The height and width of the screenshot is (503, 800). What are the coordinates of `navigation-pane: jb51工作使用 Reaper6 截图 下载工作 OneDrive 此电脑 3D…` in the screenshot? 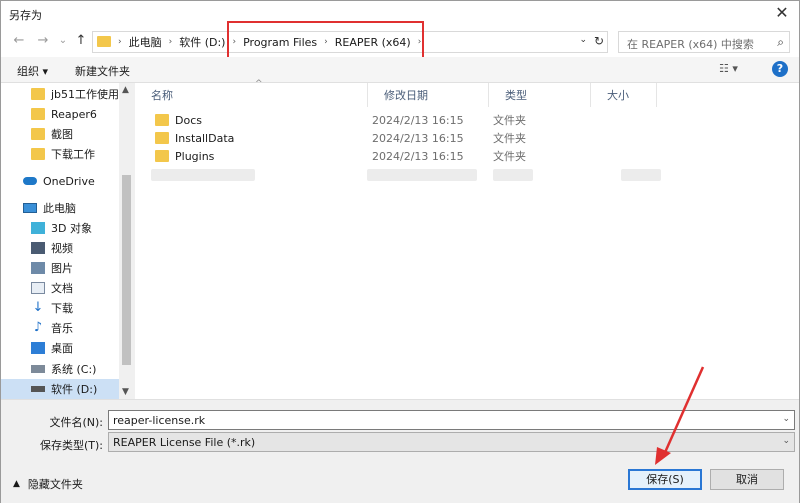 It's located at (67, 241).